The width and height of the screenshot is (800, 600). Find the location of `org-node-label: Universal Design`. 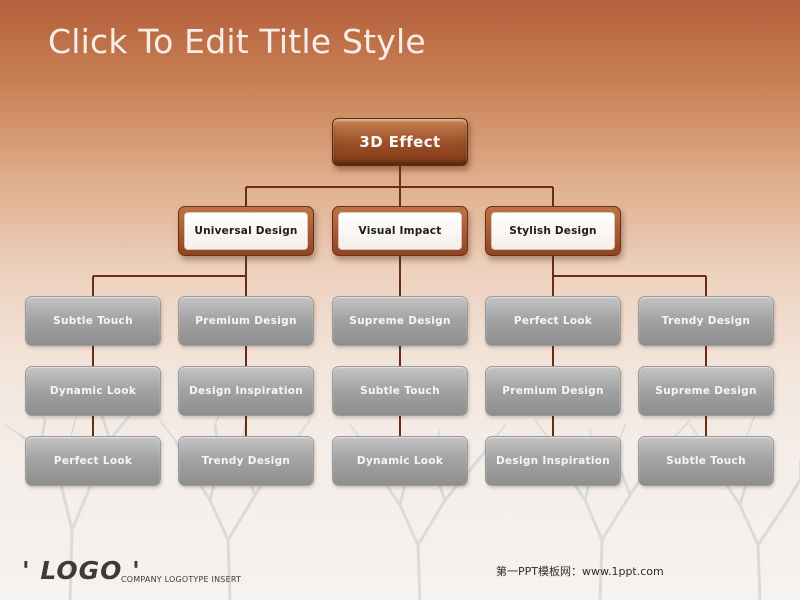

org-node-label: Universal Design is located at coordinates (246, 231).